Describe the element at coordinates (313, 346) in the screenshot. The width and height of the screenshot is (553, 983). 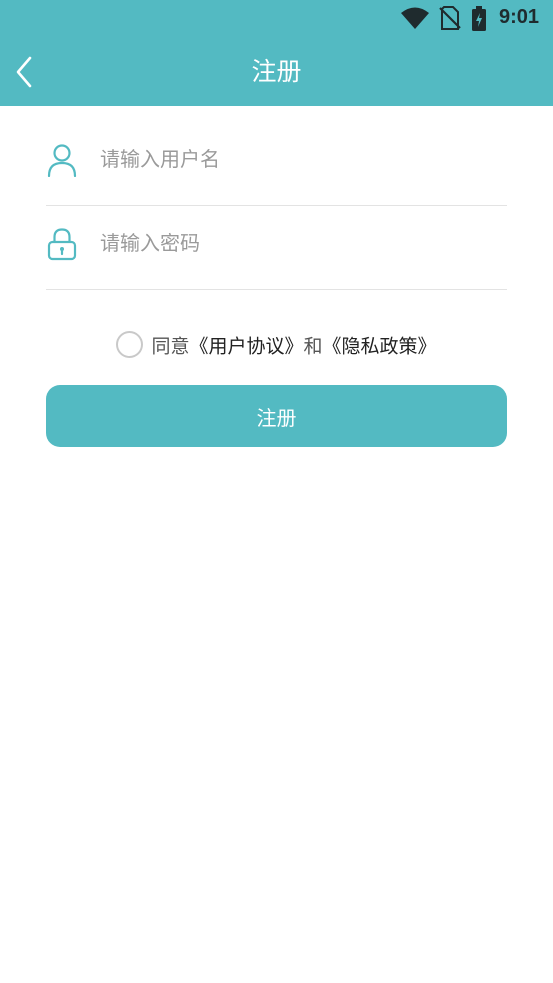
I see `agreement-conjunction: 和` at that location.